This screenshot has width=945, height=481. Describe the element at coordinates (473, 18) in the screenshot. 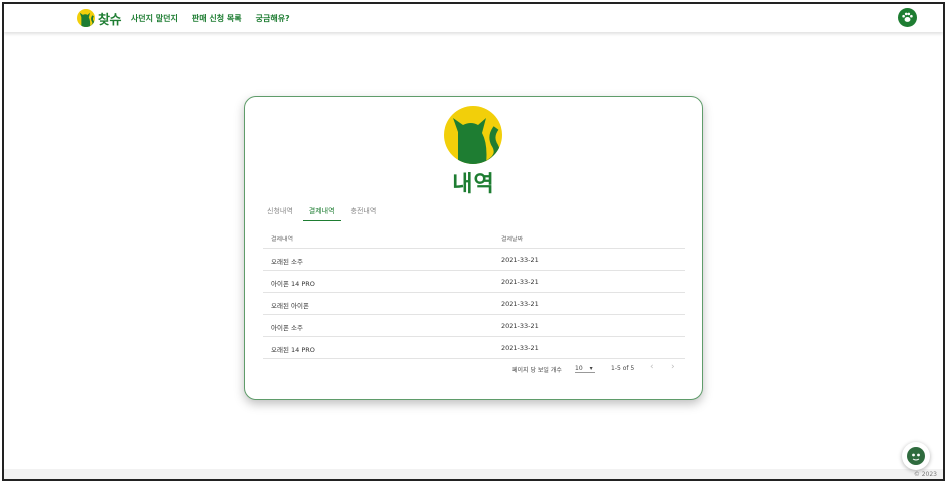

I see `top-navbar: 찾슈 사던지 말던지 판매 신청 목록 궁금해유?` at that location.